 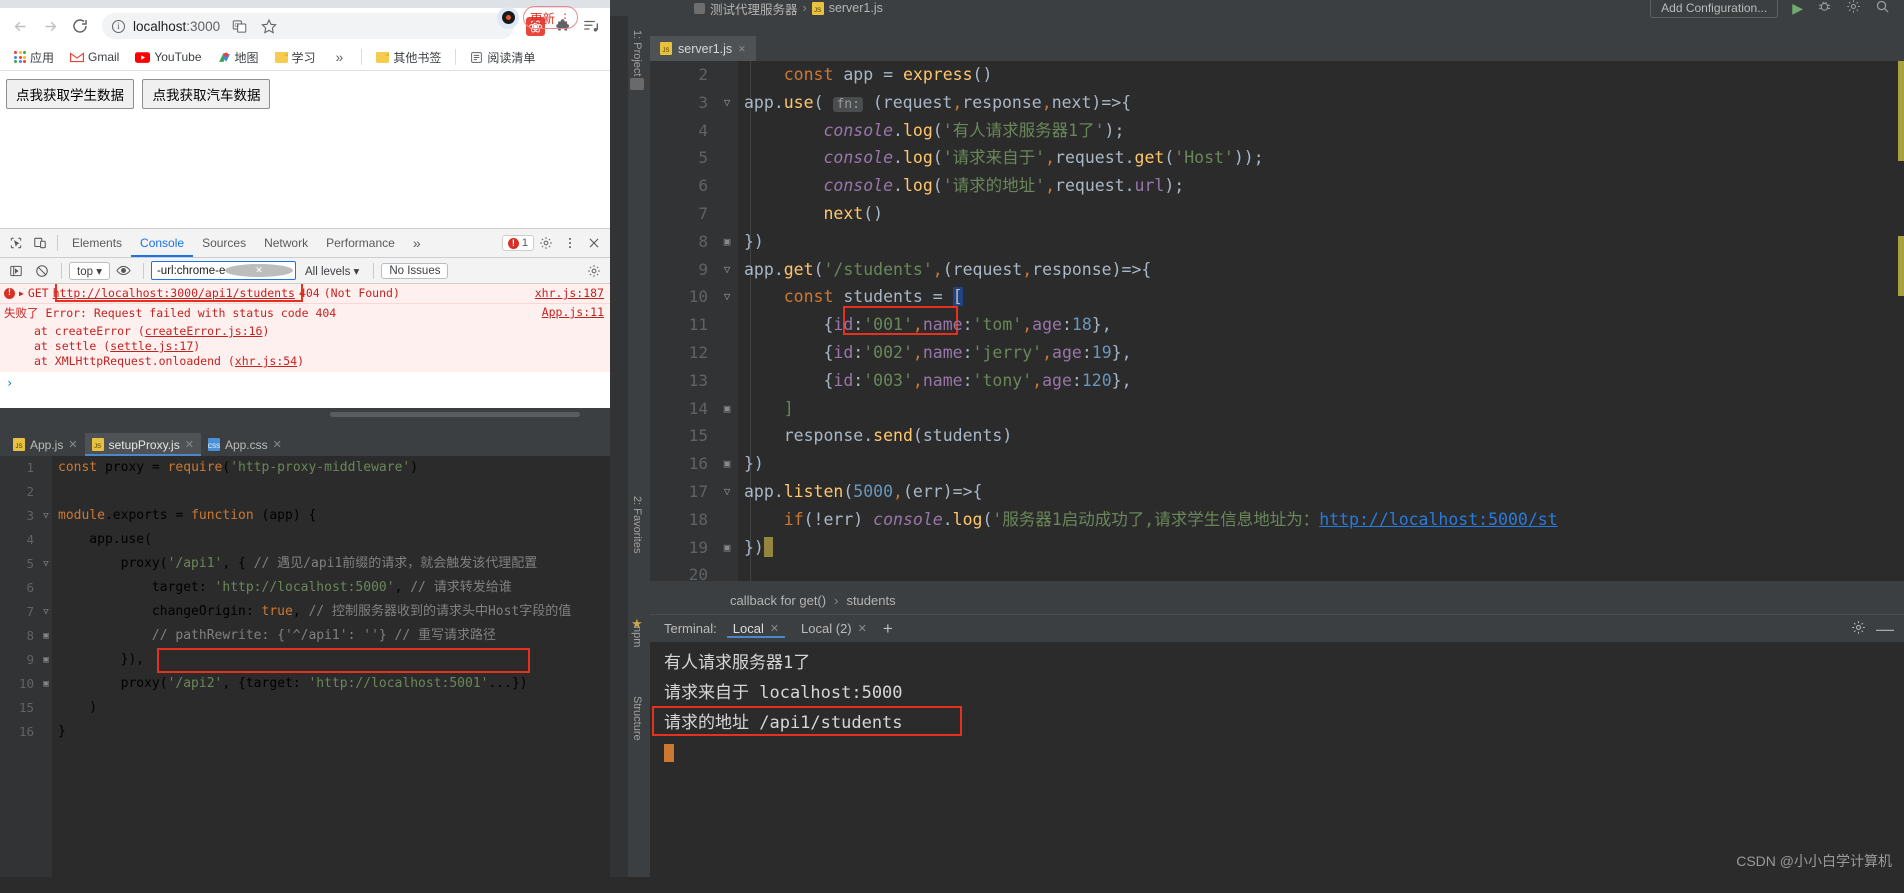 What do you see at coordinates (455, 414) in the screenshot?
I see `horizontal-scrollbar` at bounding box center [455, 414].